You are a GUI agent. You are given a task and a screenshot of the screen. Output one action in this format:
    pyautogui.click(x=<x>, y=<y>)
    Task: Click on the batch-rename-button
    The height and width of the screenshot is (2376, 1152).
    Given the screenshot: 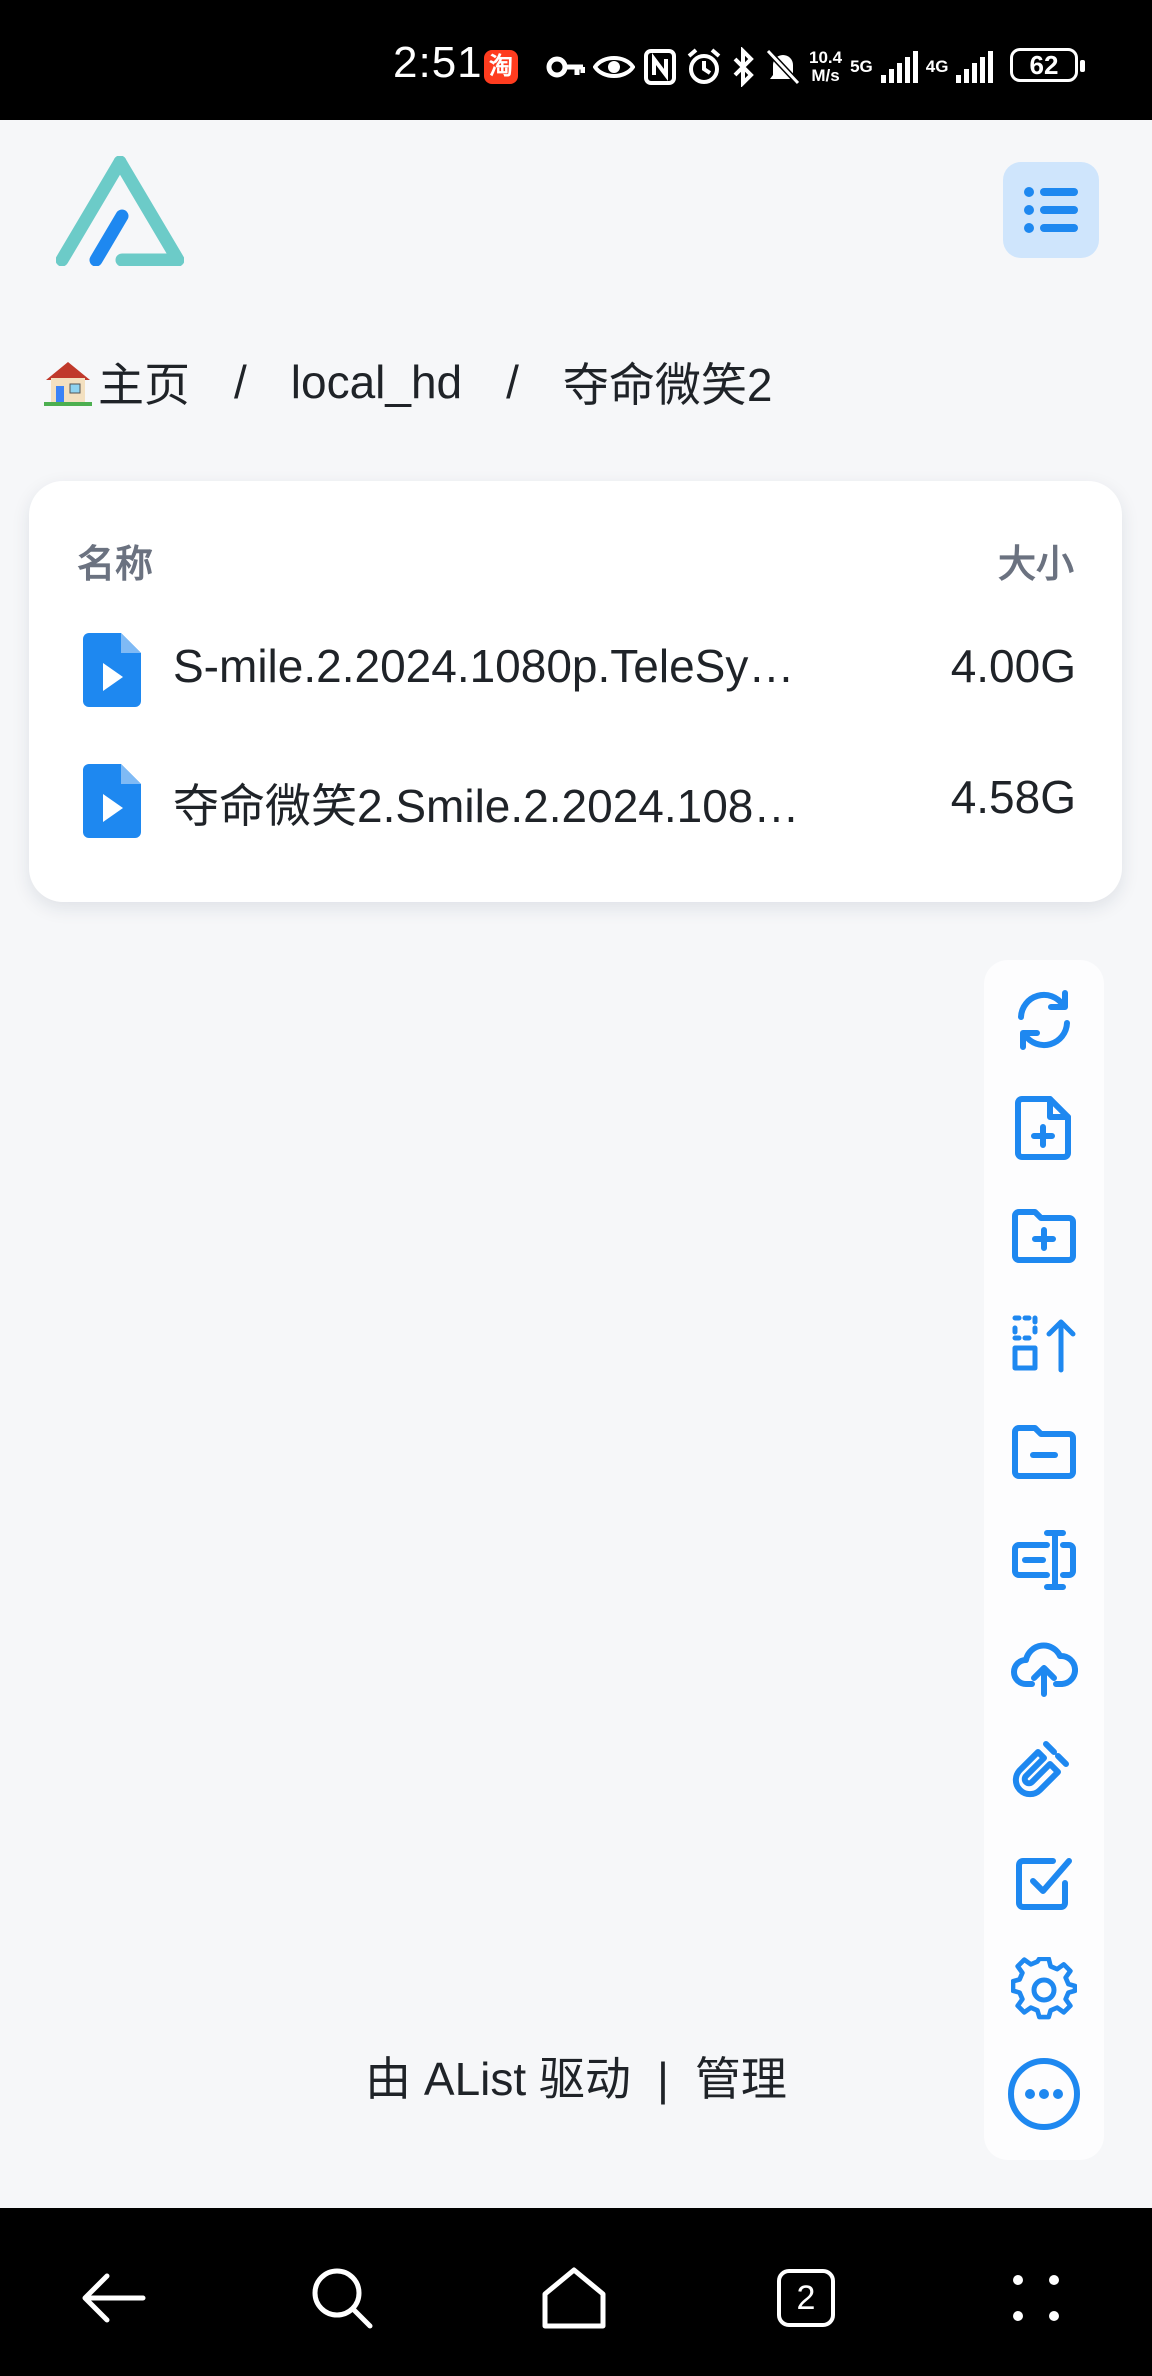 What is the action you would take?
    pyautogui.click(x=1044, y=1560)
    